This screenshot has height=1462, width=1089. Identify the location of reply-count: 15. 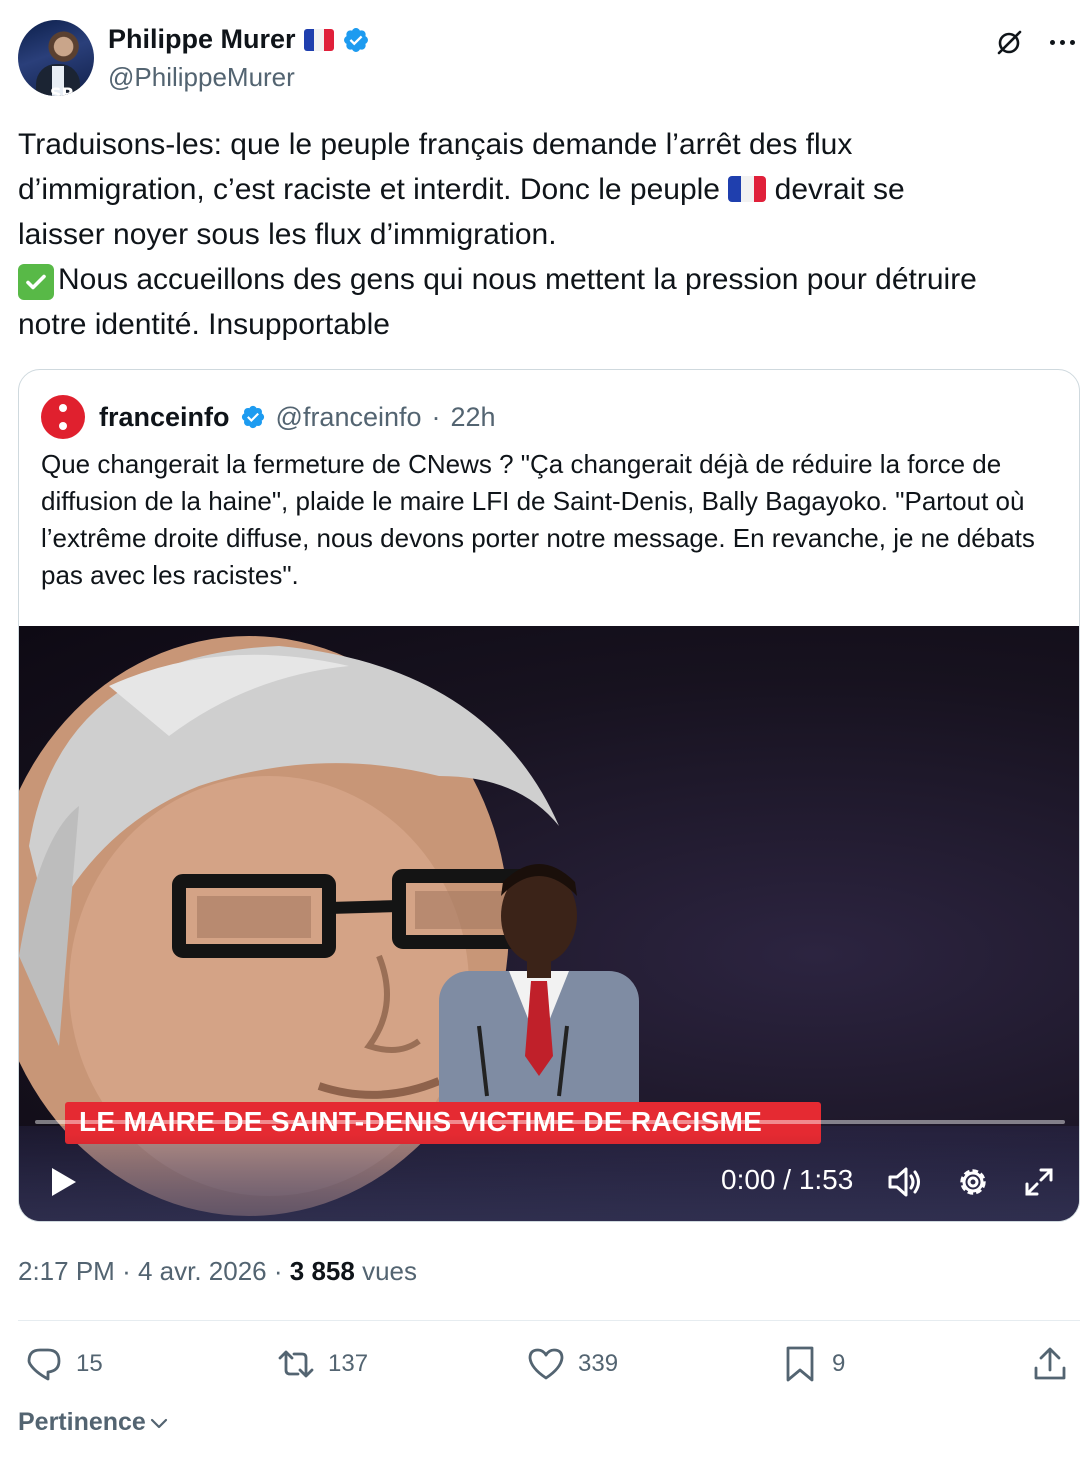
(89, 1363).